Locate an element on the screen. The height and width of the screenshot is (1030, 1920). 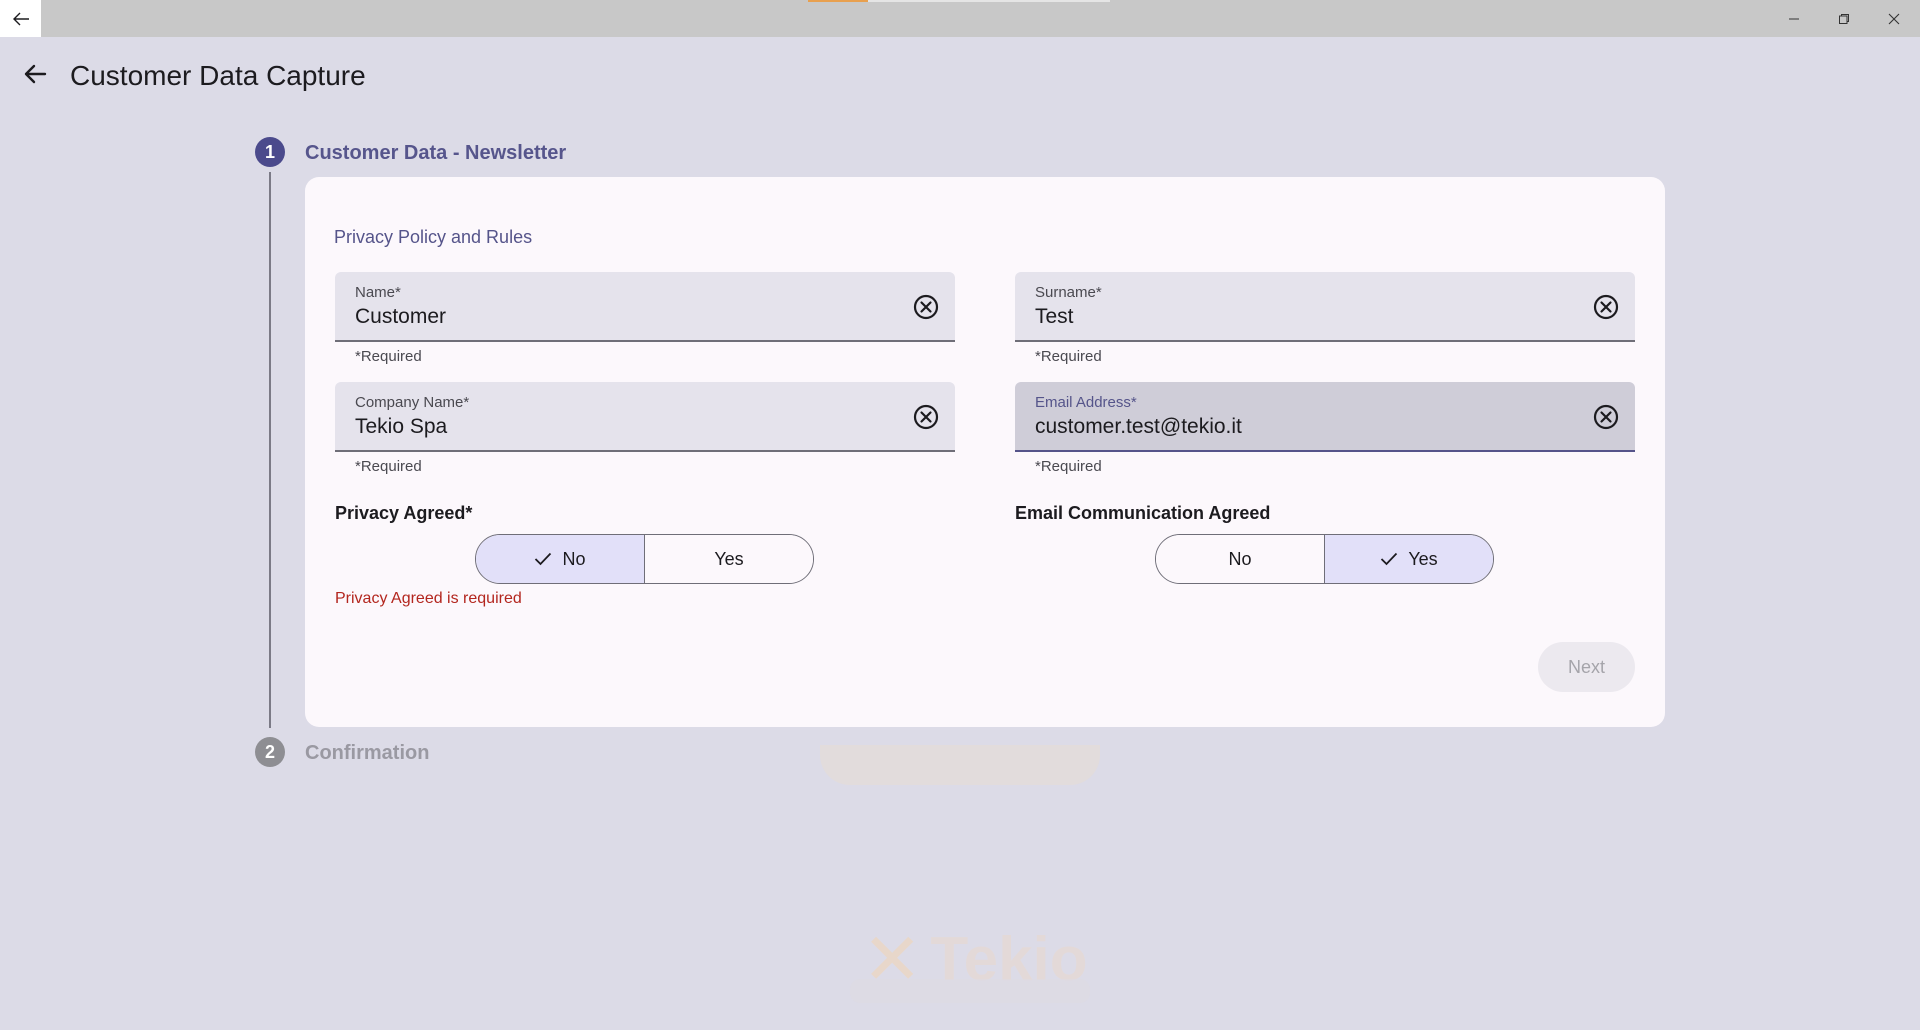
close-window-button is located at coordinates (1894, 18).